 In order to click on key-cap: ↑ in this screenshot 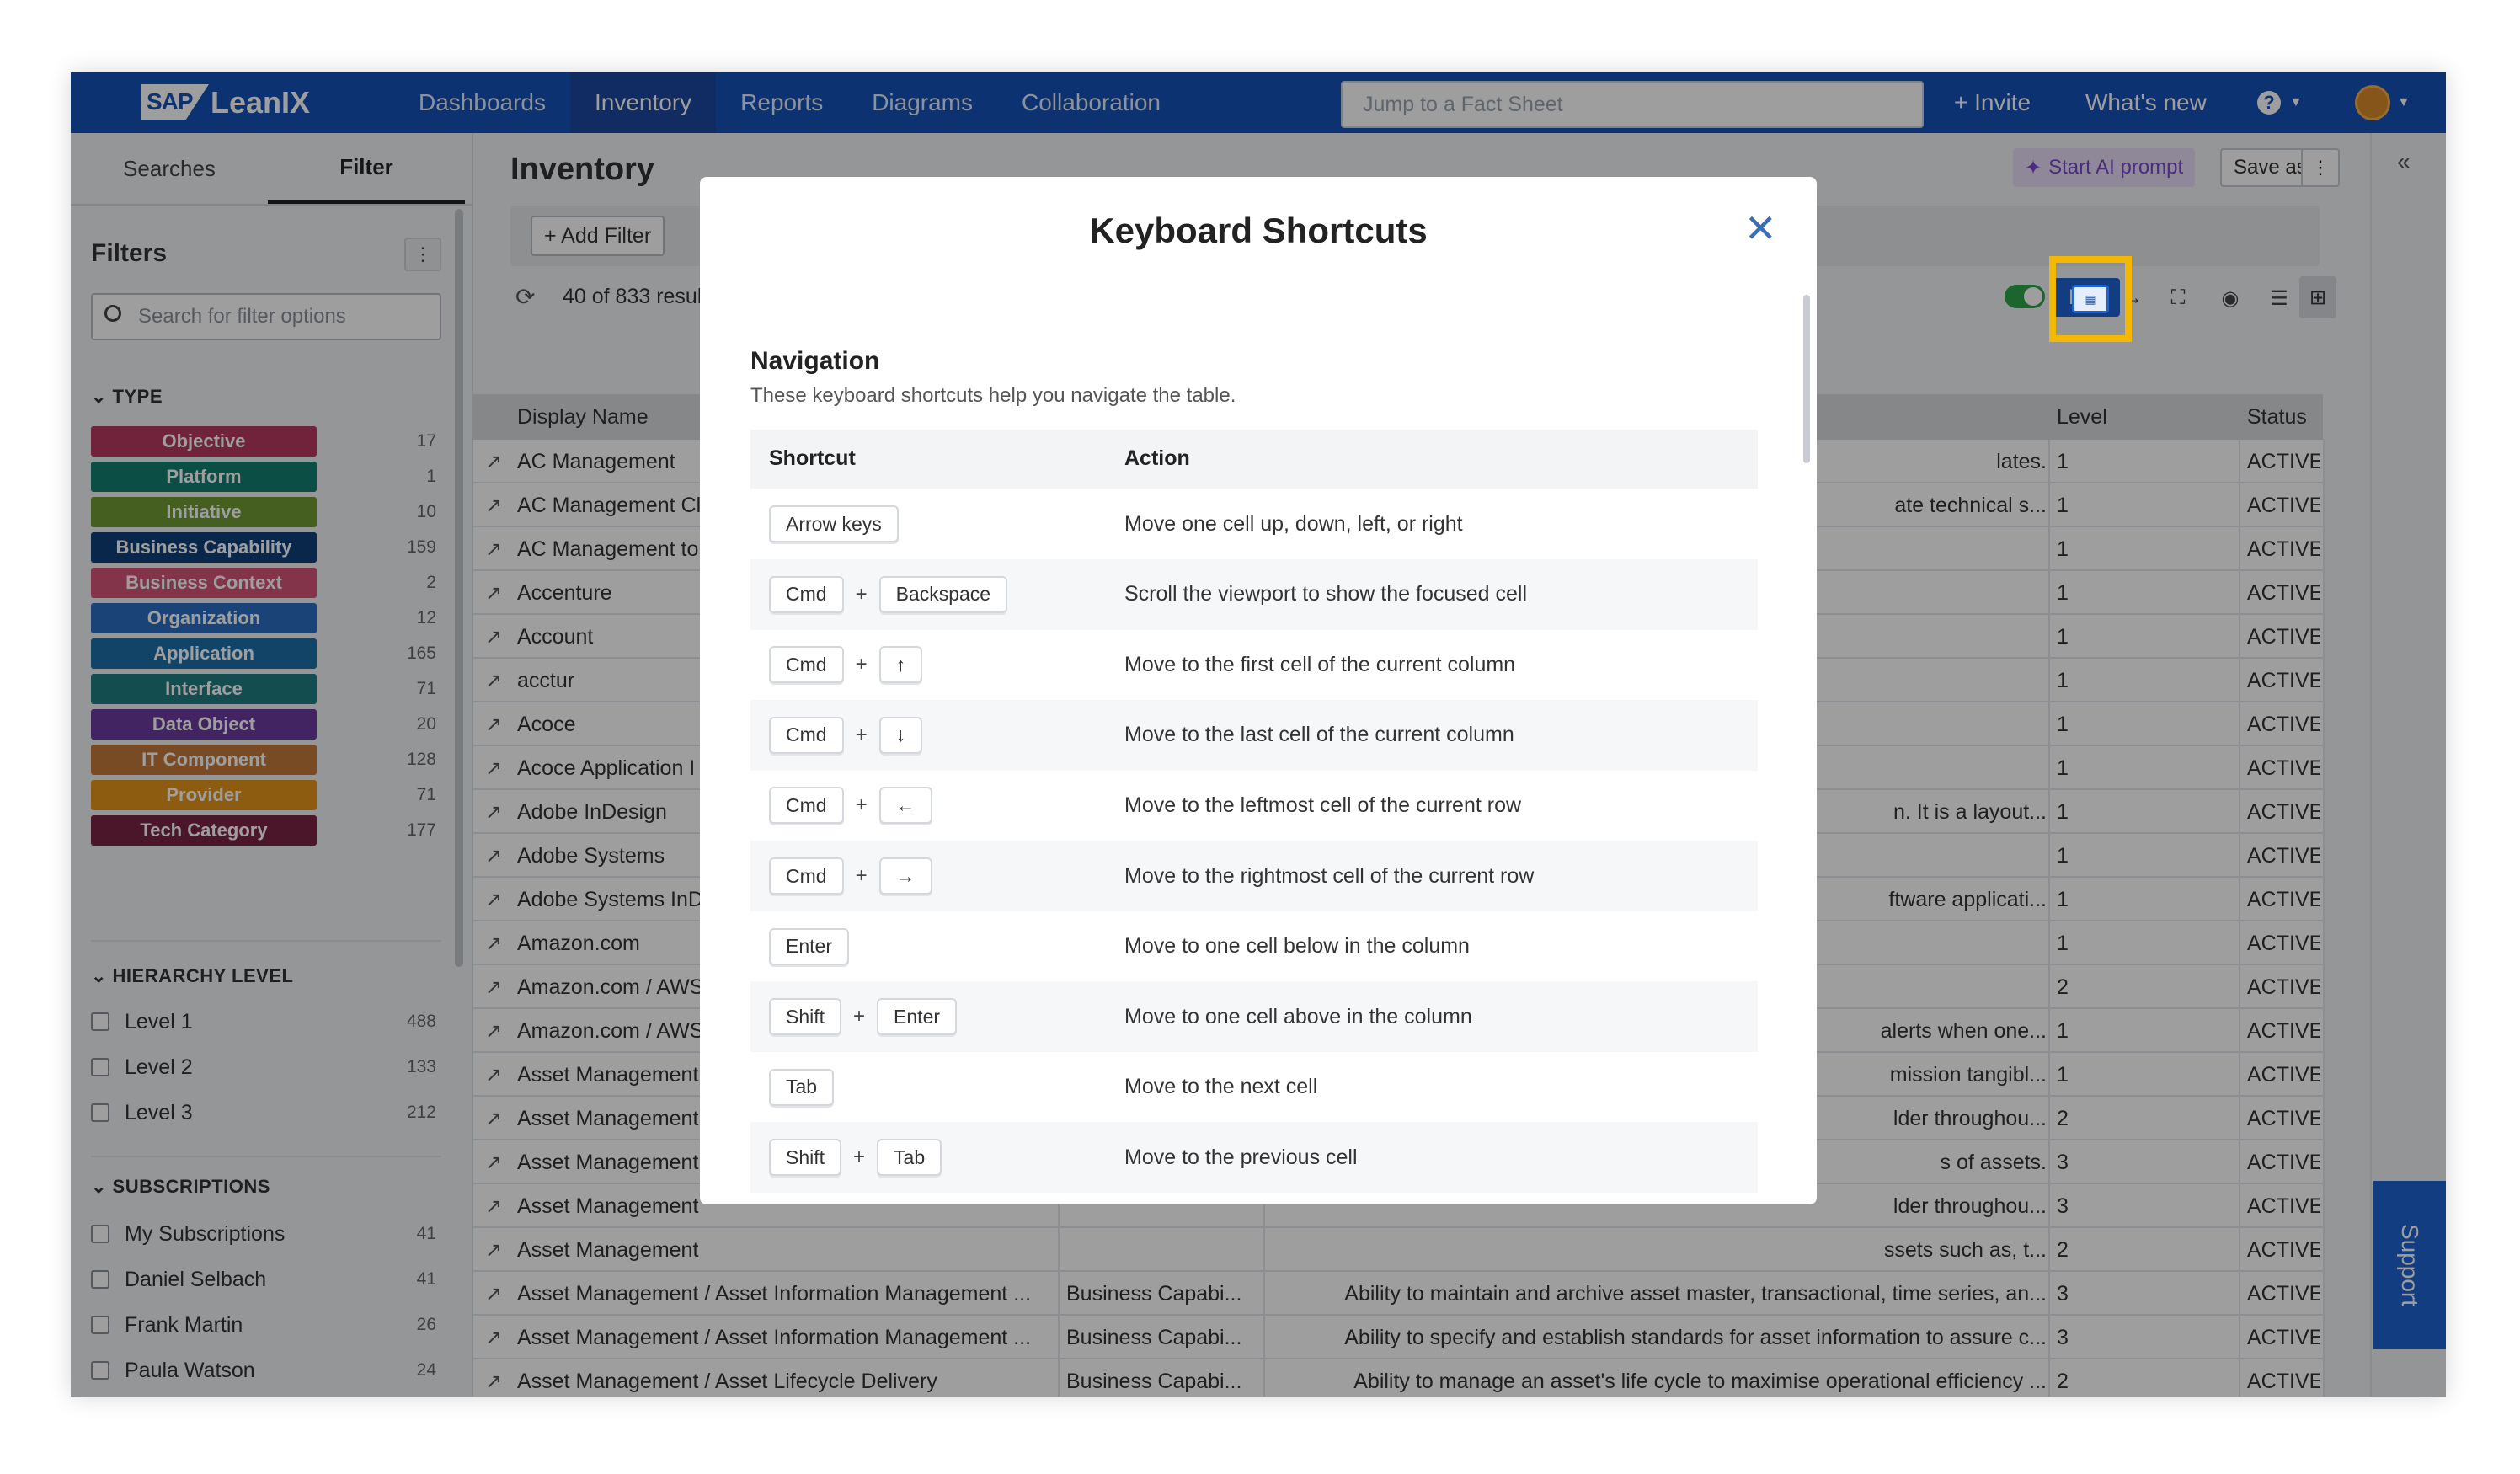, I will do `click(901, 665)`.